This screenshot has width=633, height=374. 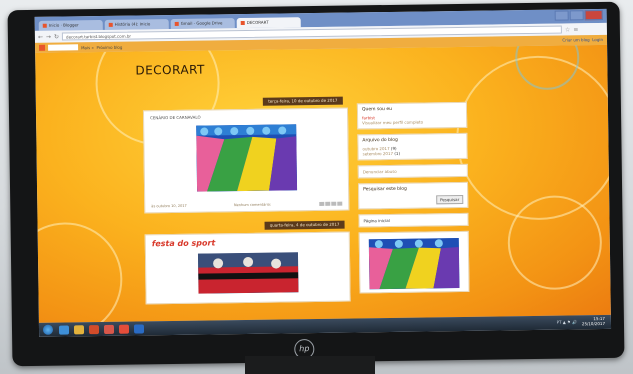 I want to click on blog-post: festa do sport, so click(x=247, y=268).